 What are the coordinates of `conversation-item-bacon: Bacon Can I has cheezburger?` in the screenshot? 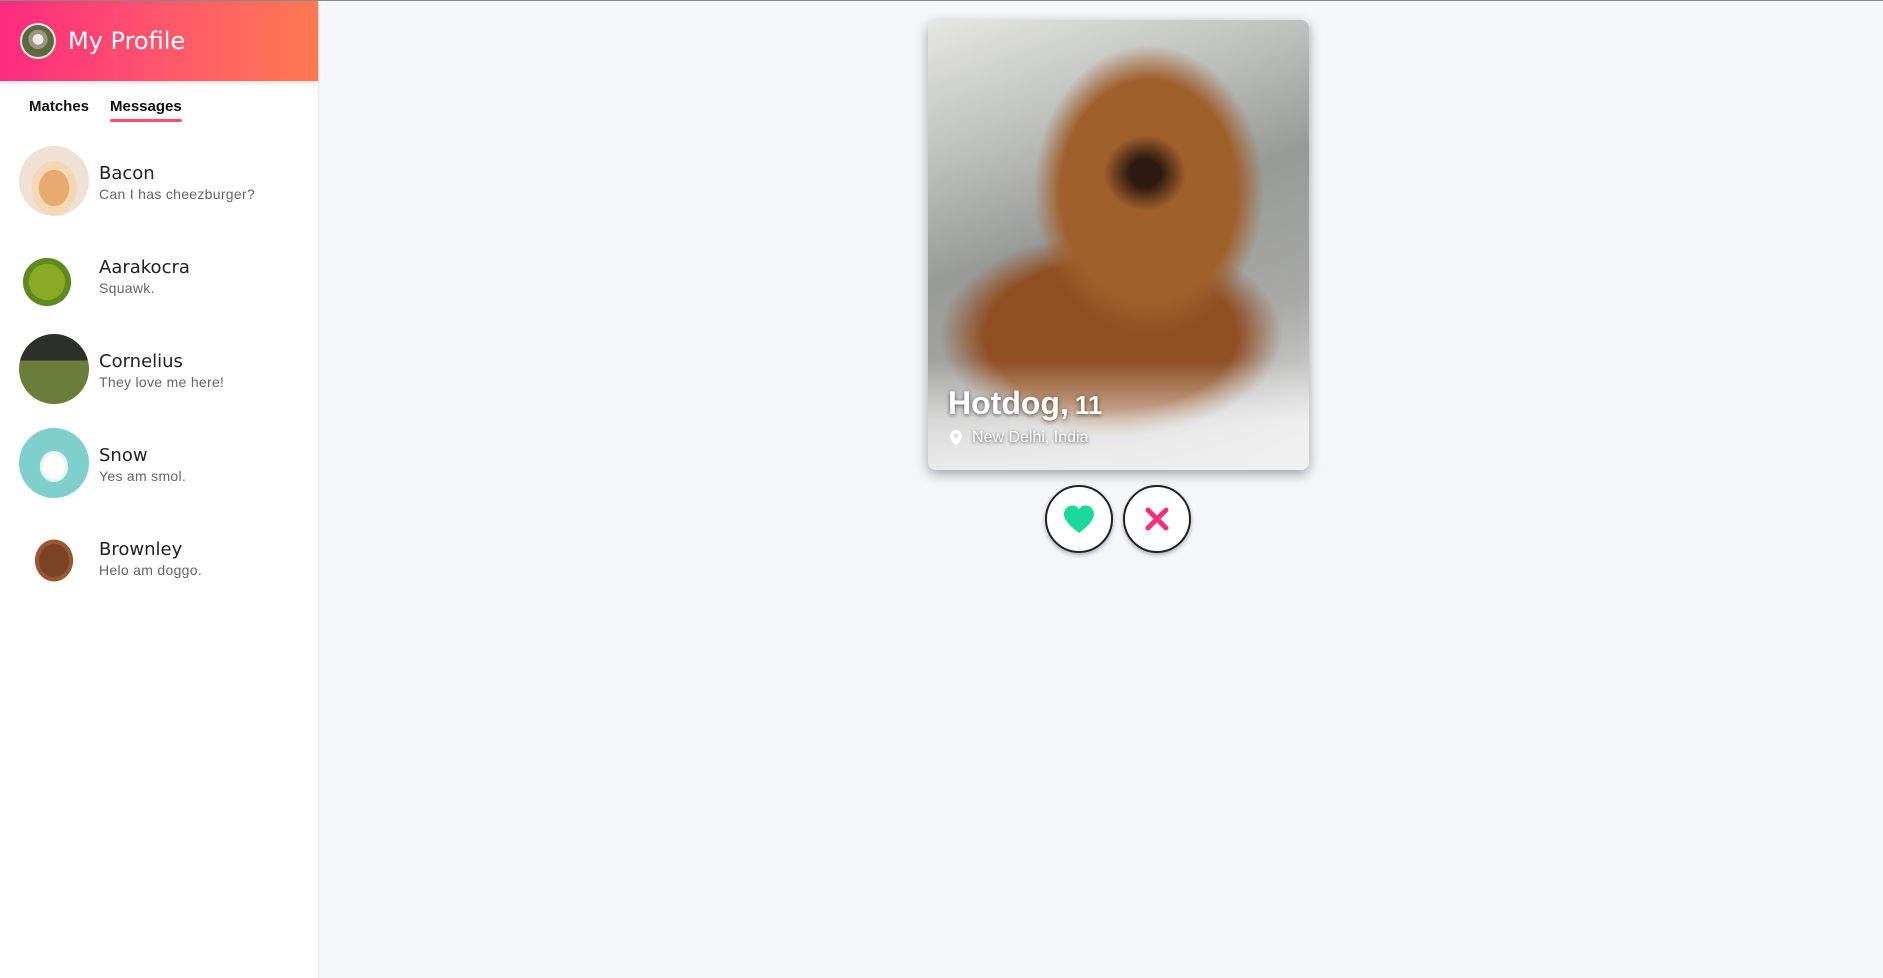 It's located at (159, 188).